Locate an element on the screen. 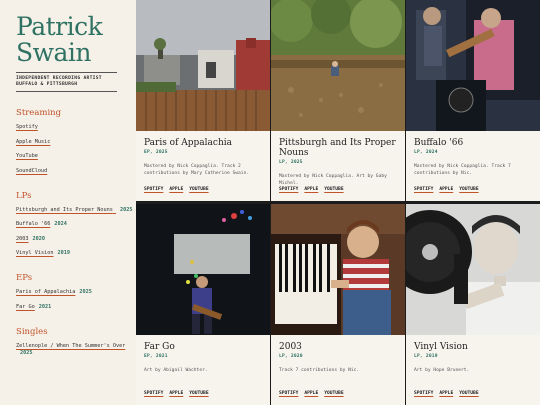 Image resolution: width=540 pixels, height=405 pixels. soundcloud-link: SoundCloud is located at coordinates (75, 171).